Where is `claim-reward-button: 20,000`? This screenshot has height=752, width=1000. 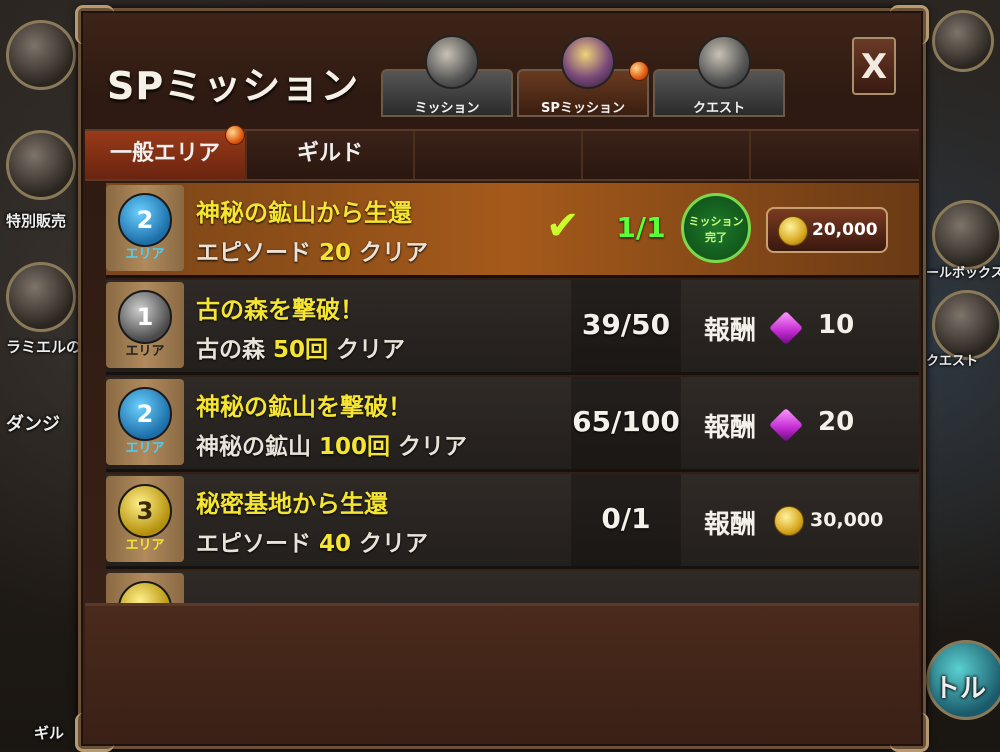
claim-reward-button: 20,000 is located at coordinates (827, 230).